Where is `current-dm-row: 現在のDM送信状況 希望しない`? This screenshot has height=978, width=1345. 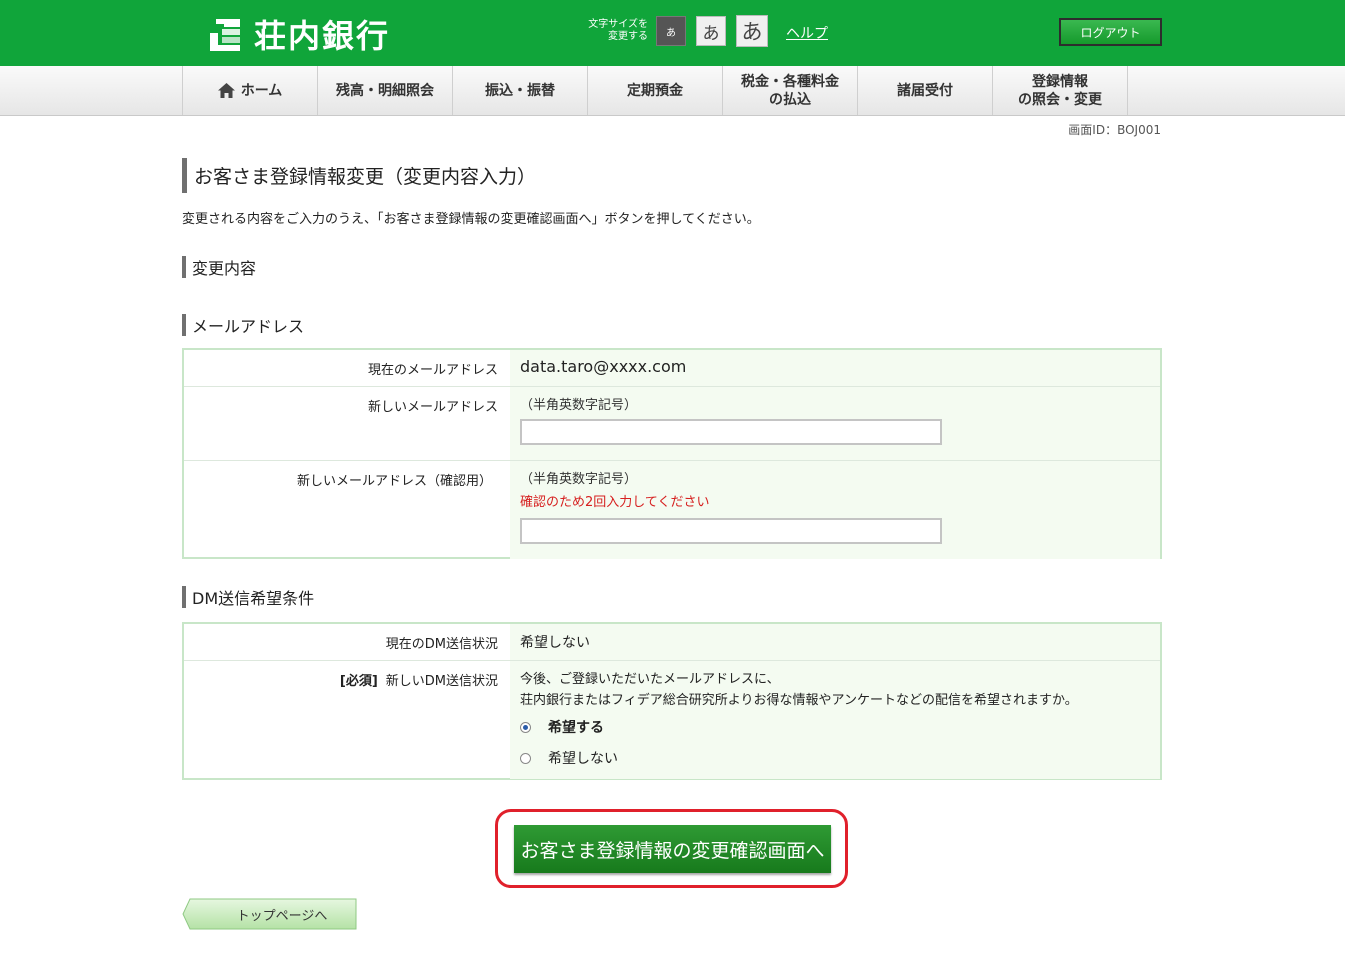
current-dm-row: 現在のDM送信状況 希望しない is located at coordinates (672, 642).